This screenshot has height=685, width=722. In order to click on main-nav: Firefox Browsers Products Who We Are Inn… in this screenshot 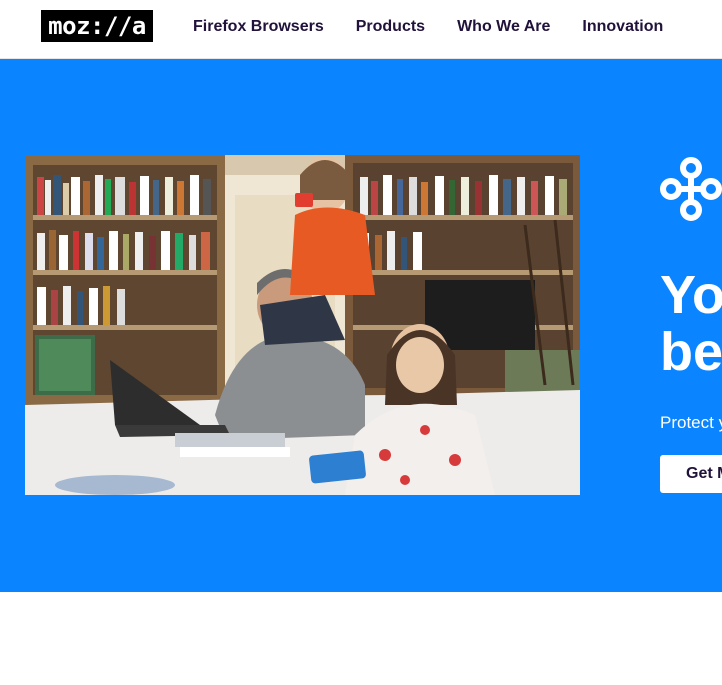, I will do `click(444, 27)`.